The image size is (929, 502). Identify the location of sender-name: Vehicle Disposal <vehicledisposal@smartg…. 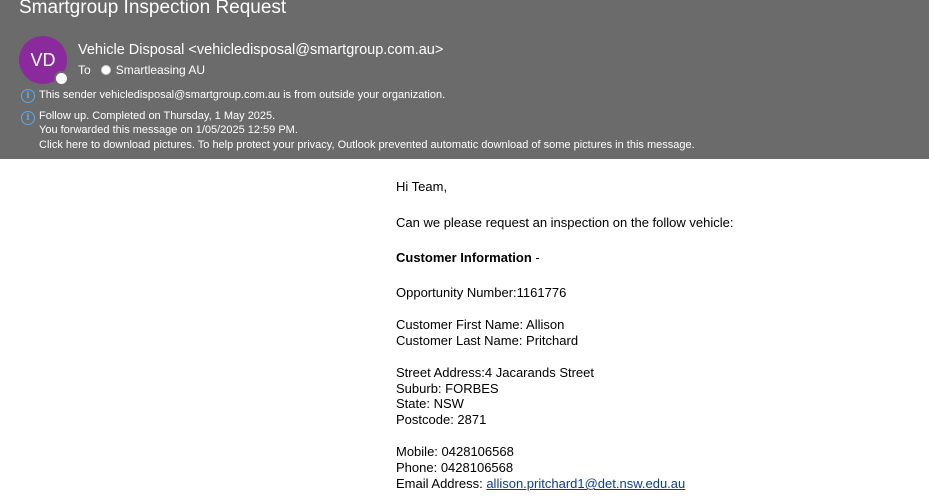
(260, 50).